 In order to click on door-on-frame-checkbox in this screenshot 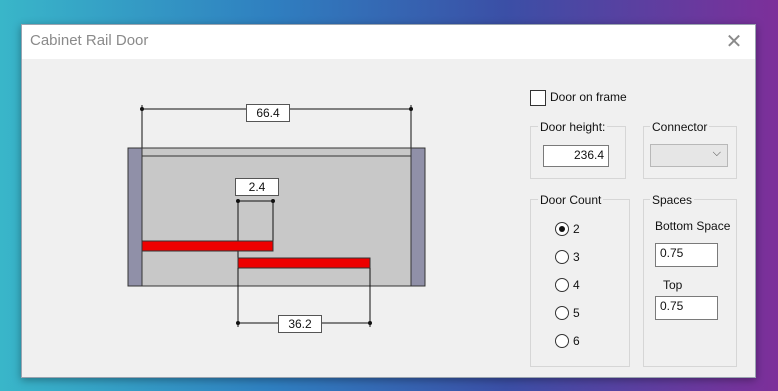, I will do `click(538, 98)`.